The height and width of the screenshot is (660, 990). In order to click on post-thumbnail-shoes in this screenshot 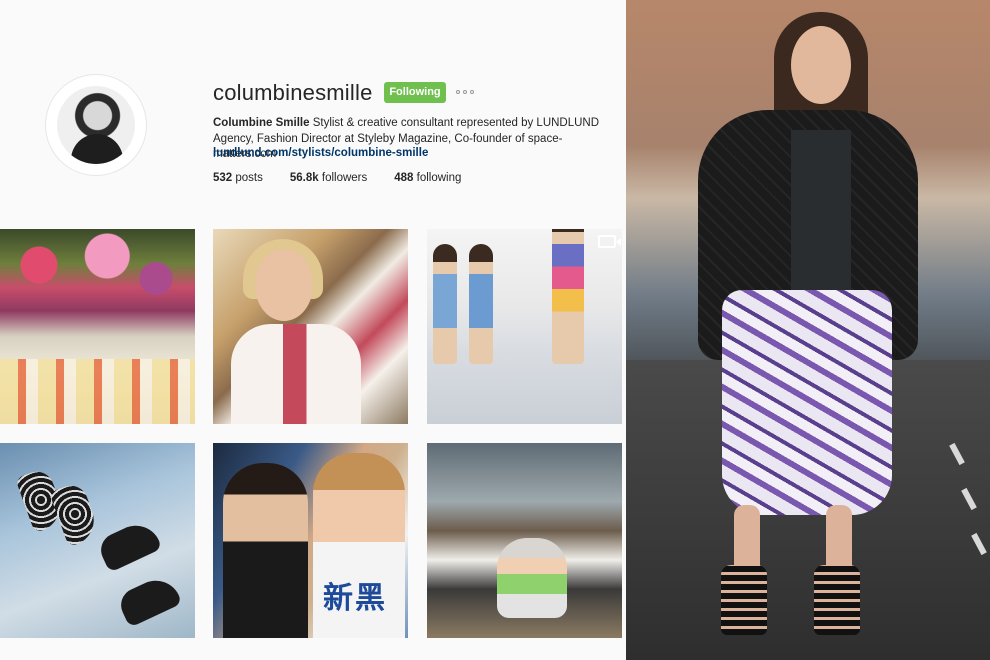, I will do `click(97, 540)`.